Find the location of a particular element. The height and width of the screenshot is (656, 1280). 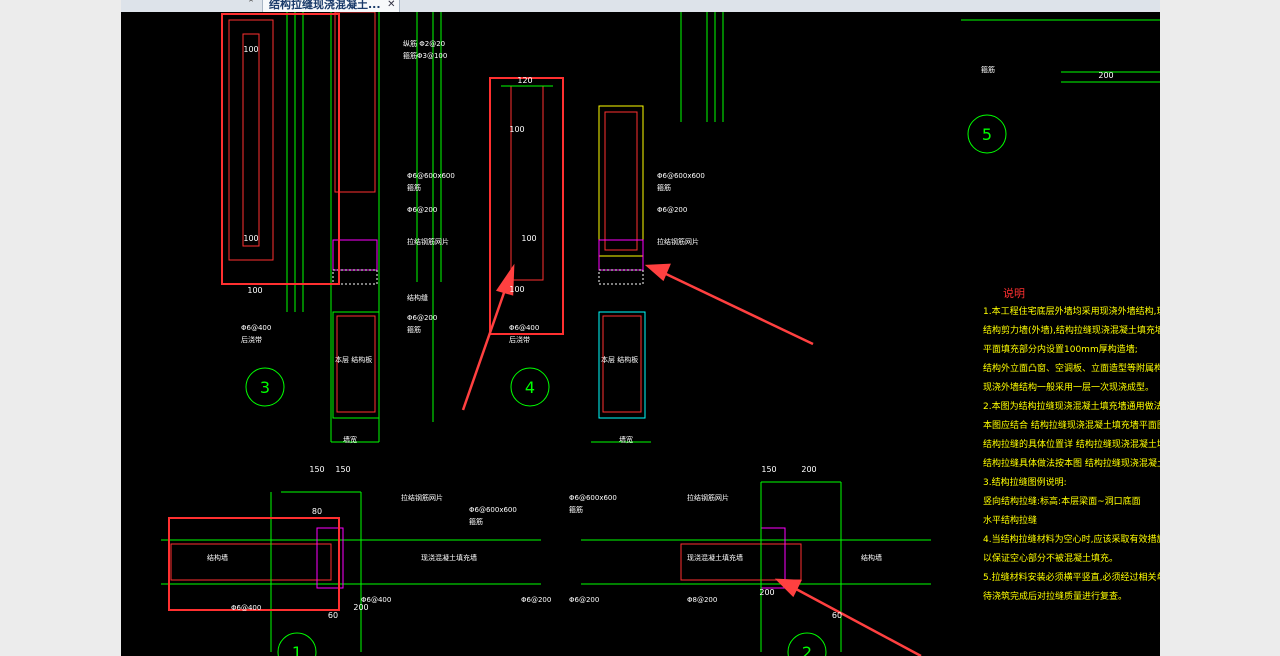

detail-number: 1 is located at coordinates (297, 649).